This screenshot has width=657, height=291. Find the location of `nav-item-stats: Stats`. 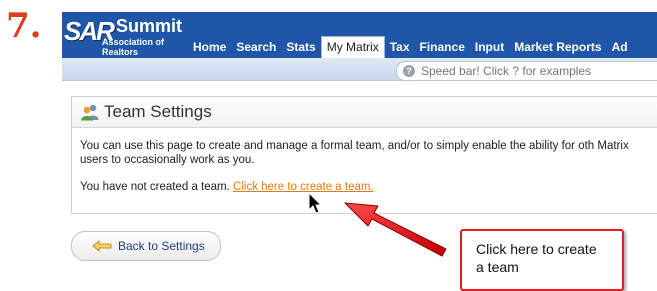

nav-item-stats: Stats is located at coordinates (300, 47).